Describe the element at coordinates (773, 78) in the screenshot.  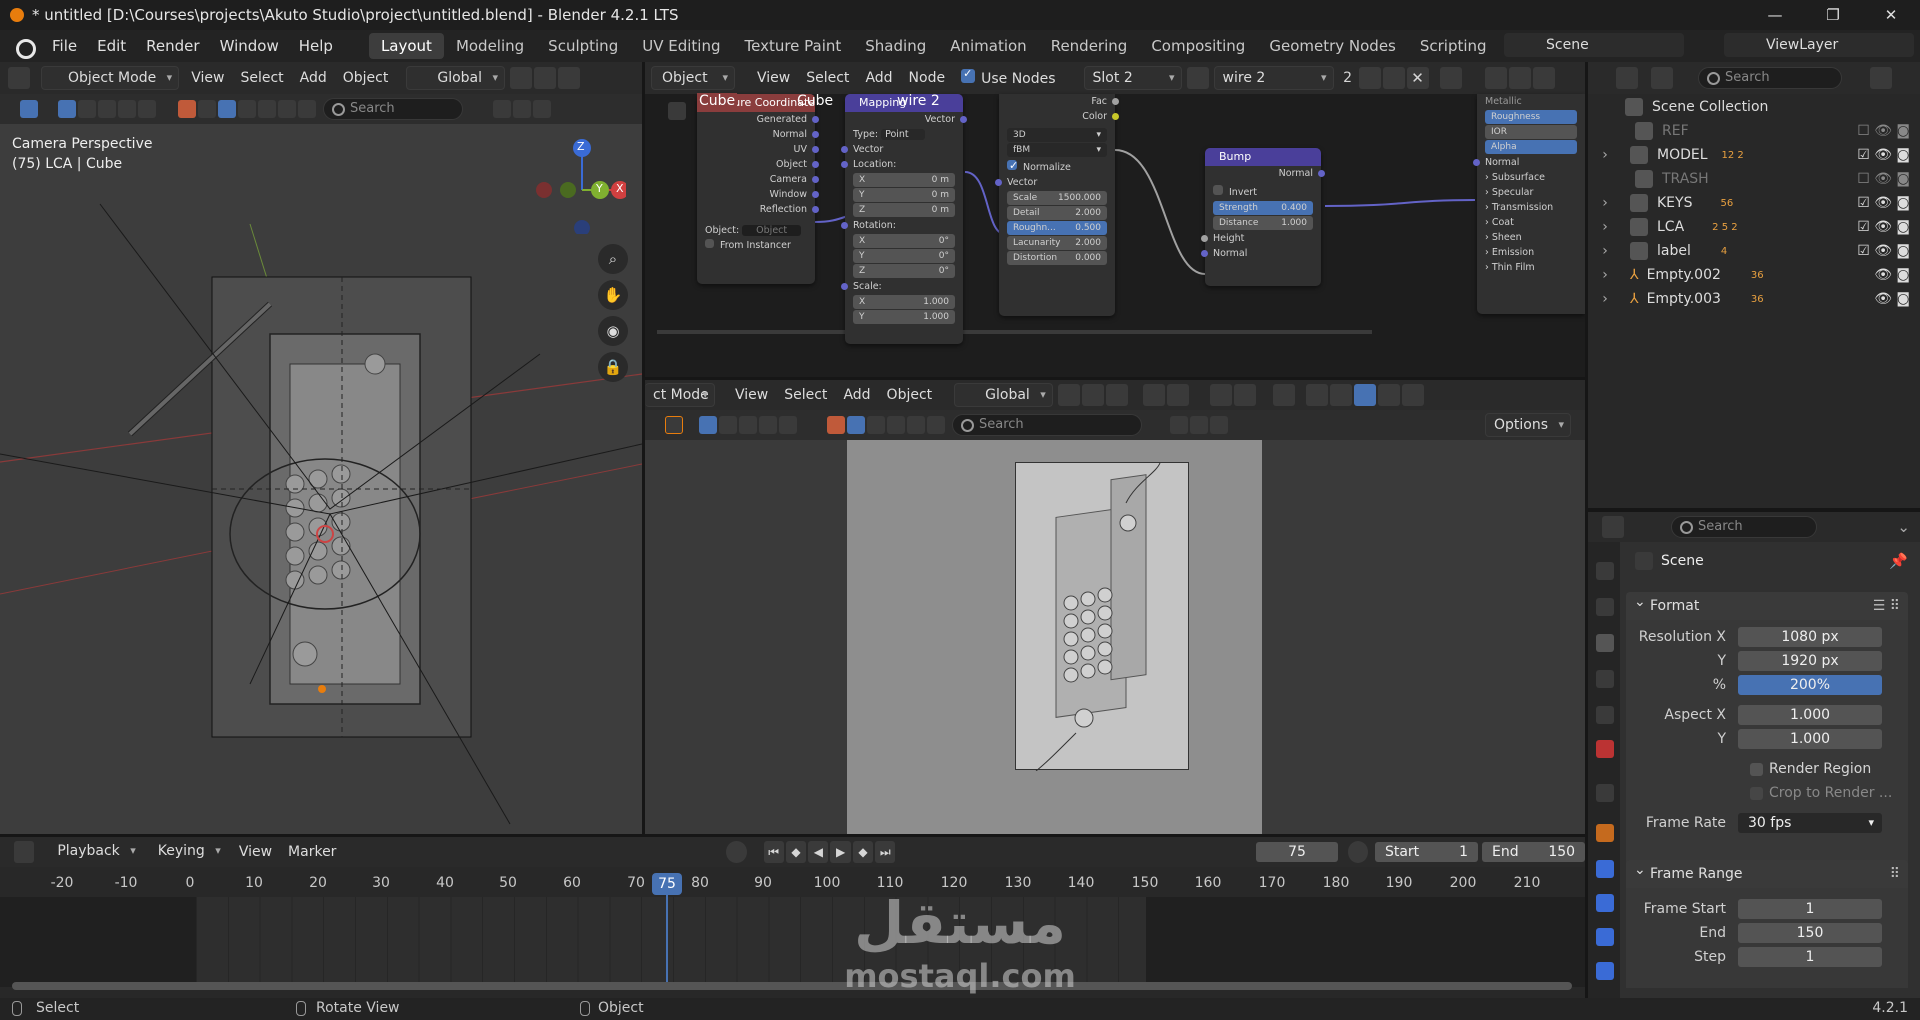
I see `node-menu-view: View` at that location.